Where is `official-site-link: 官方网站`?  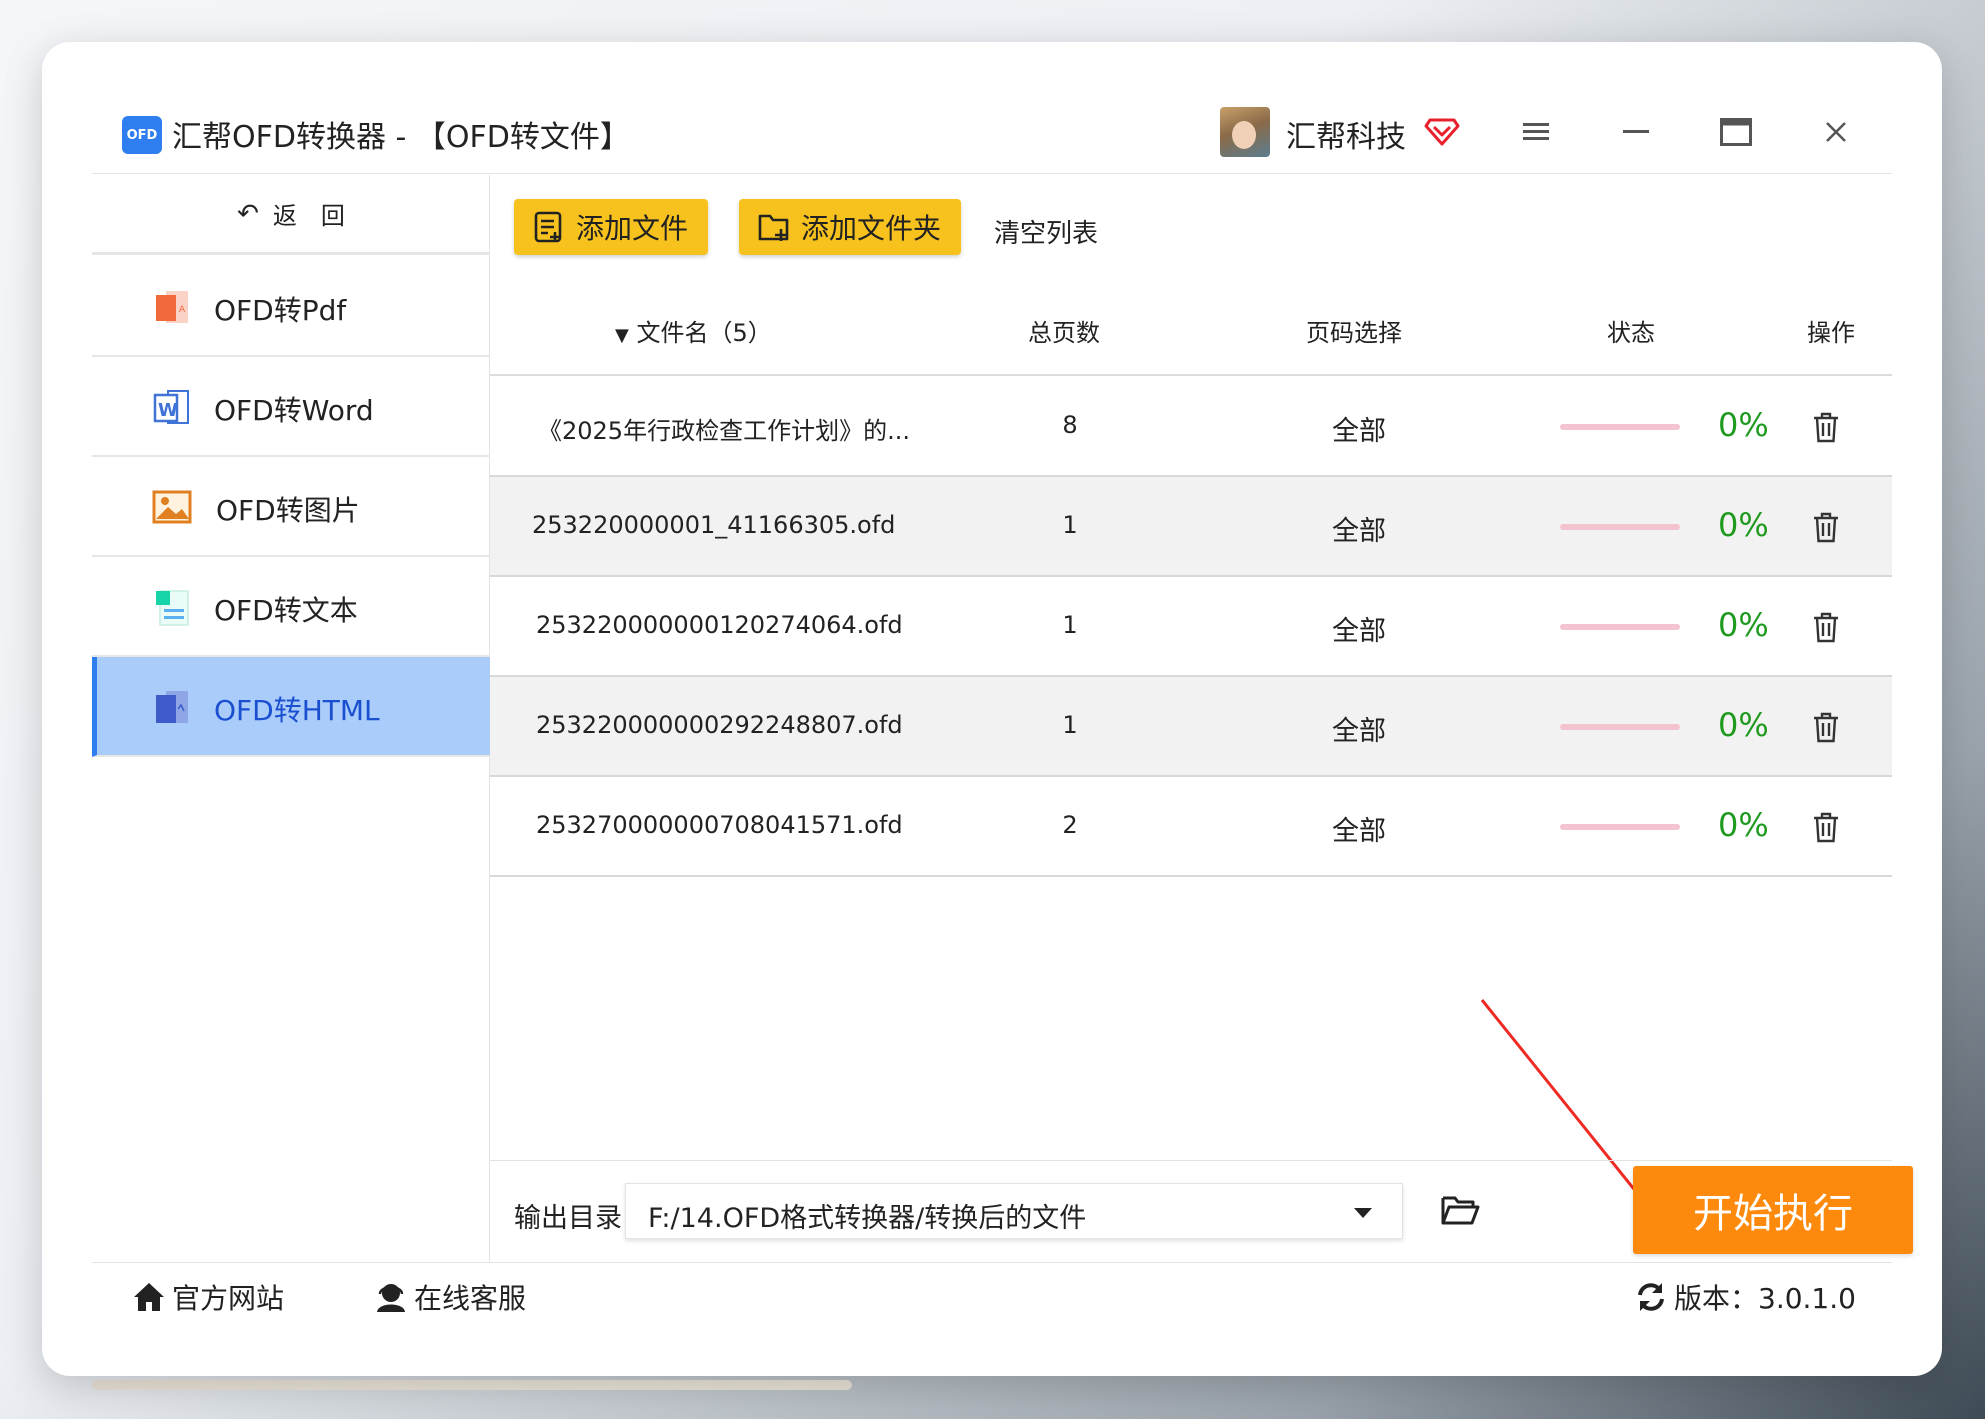
official-site-link: 官方网站 is located at coordinates (208, 1297).